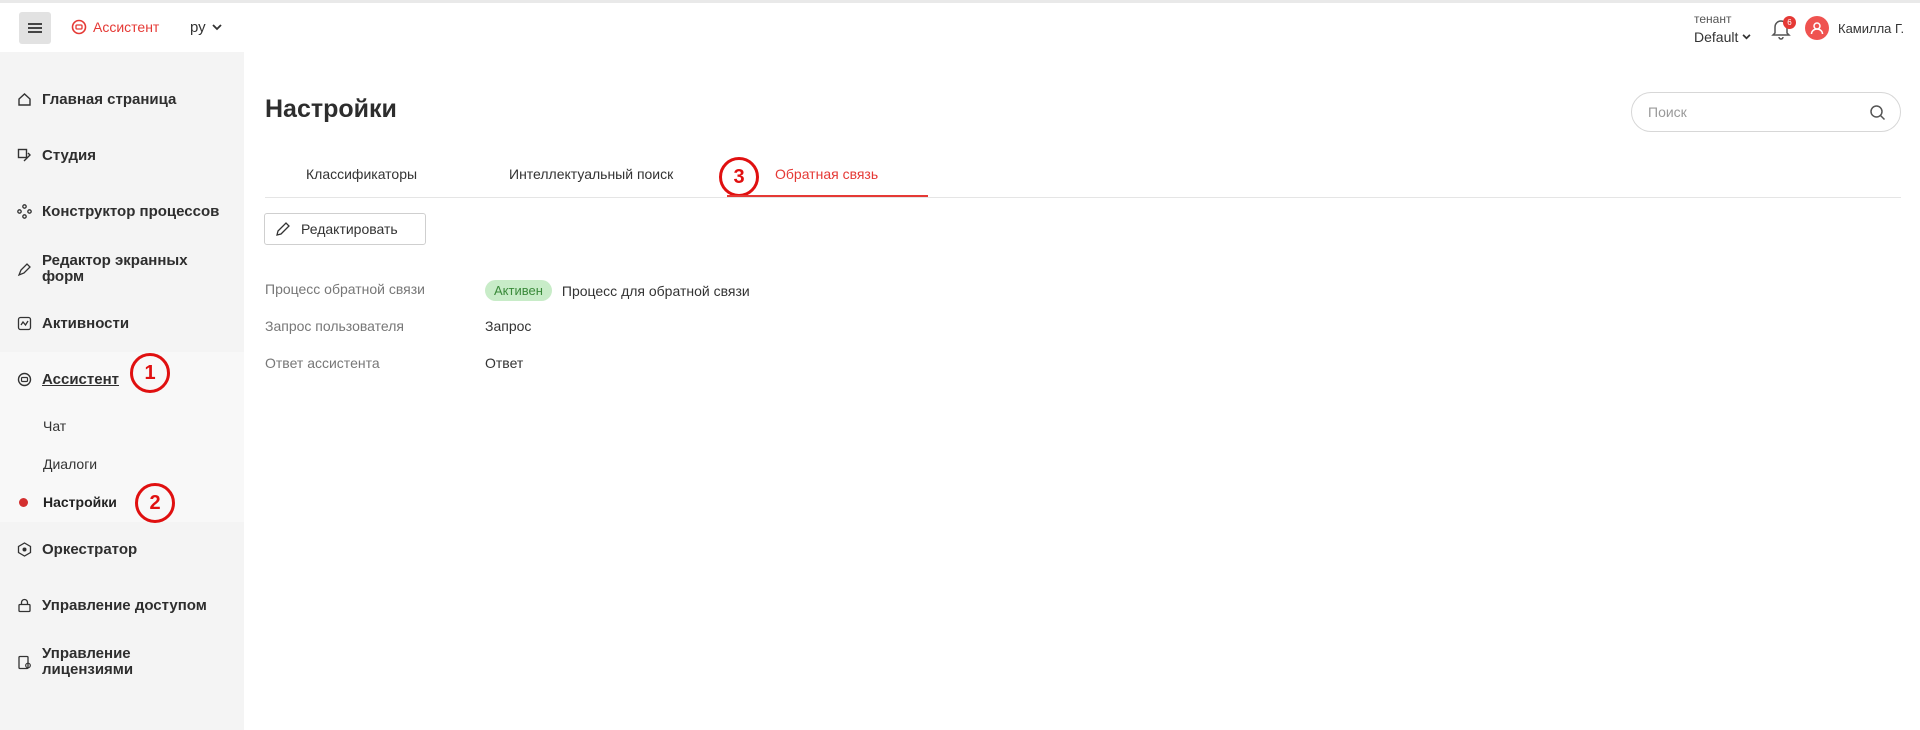  Describe the element at coordinates (86, 323) in the screenshot. I see `sidebar-item-label: Активности` at that location.